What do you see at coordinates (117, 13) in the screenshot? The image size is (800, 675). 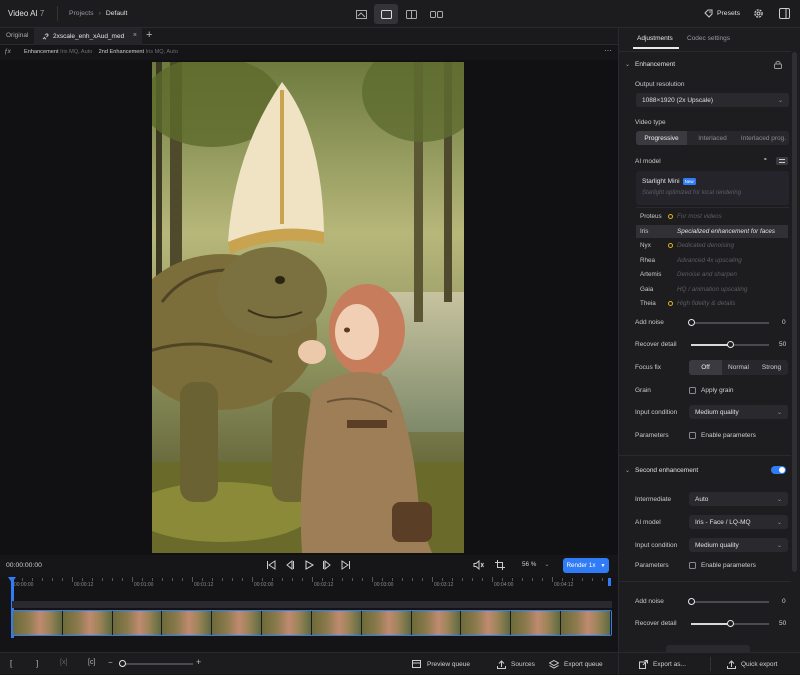 I see `breadcrumb-current: Default` at bounding box center [117, 13].